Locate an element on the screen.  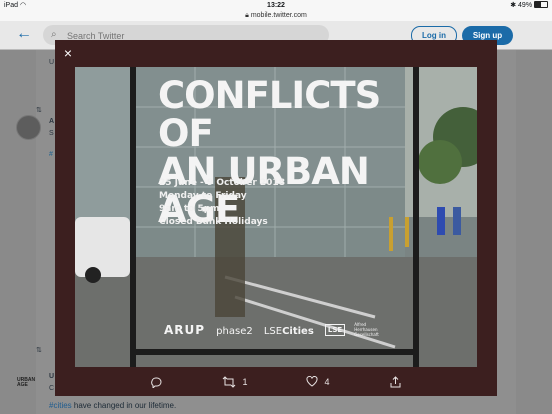
address-bar: 🔒︎ mobile.twitter.com is located at coordinates (276, 16).